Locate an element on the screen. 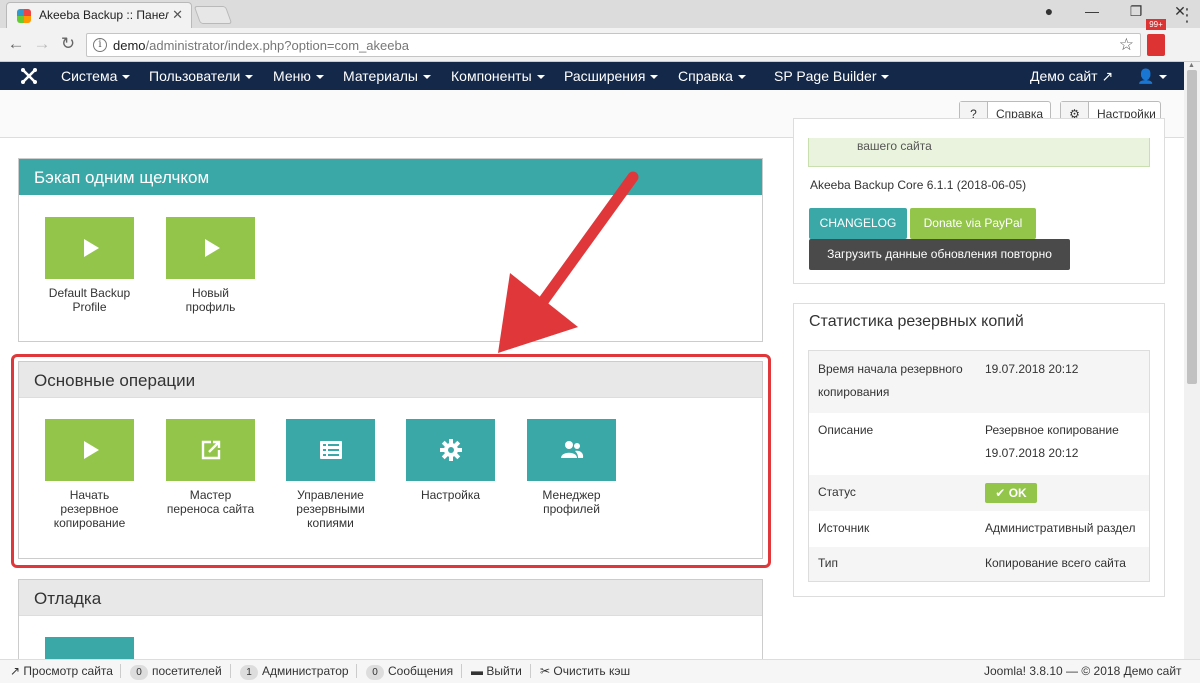 Image resolution: width=1200 pixels, height=683 pixels. tile-new-profile: Новый профиль is located at coordinates (210, 265).